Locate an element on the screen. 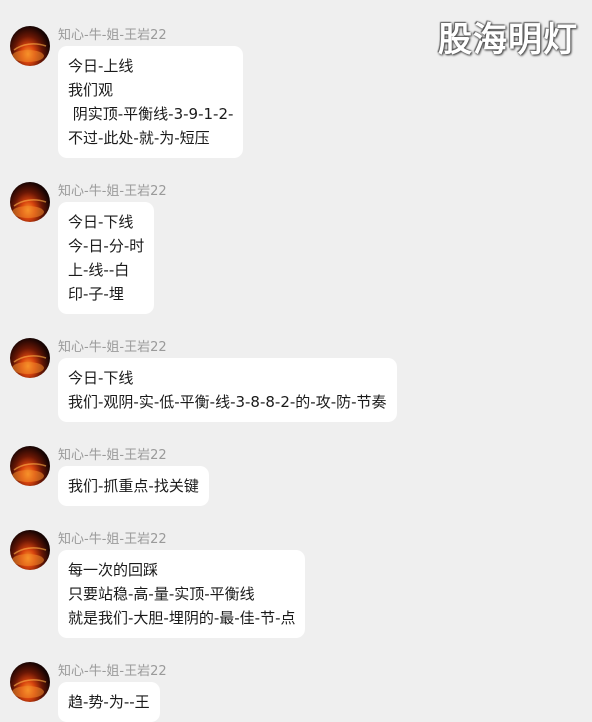  message-line: 今日-上线 is located at coordinates (101, 66).